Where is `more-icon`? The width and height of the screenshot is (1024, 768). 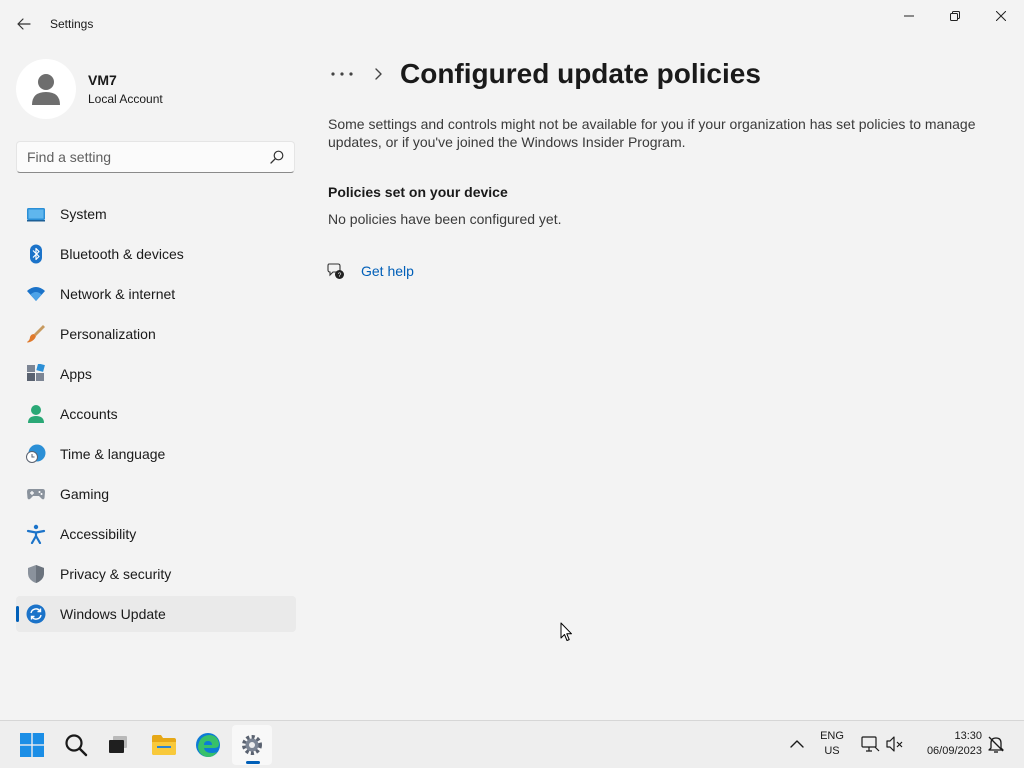
more-icon is located at coordinates (342, 74).